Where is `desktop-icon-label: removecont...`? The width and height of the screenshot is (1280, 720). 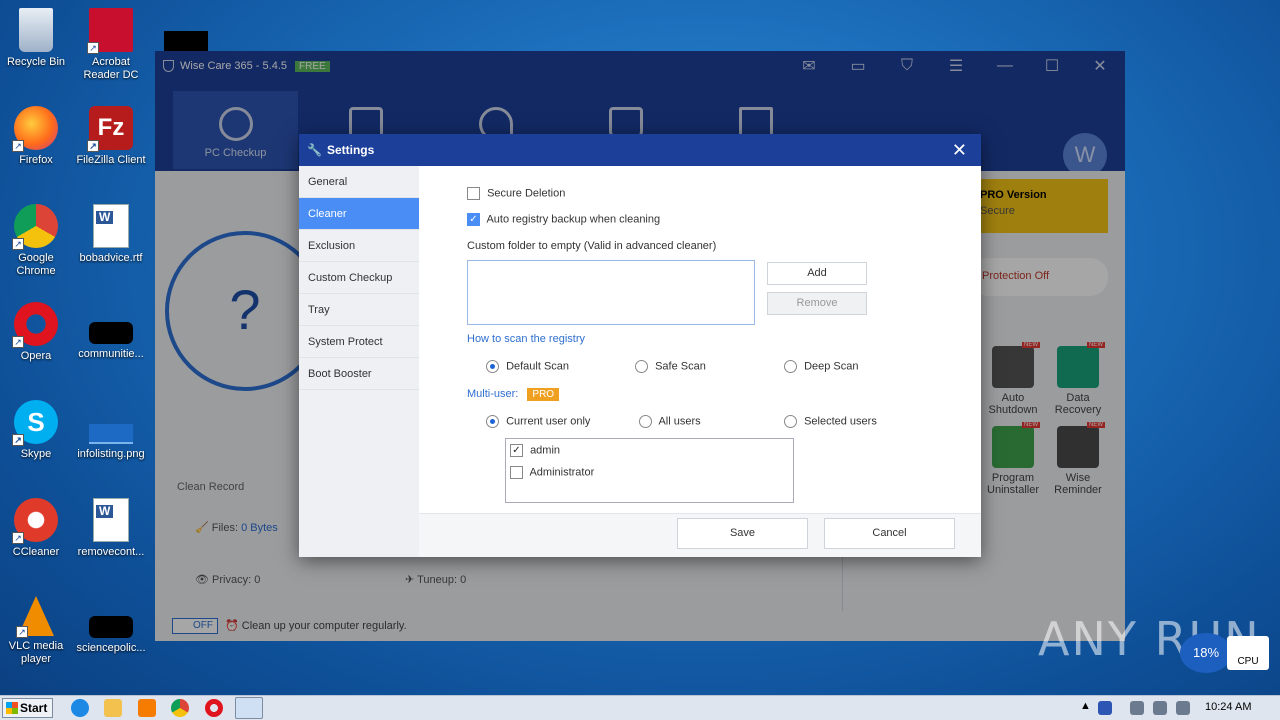
desktop-icon-label: removecont... is located at coordinates (111, 552).